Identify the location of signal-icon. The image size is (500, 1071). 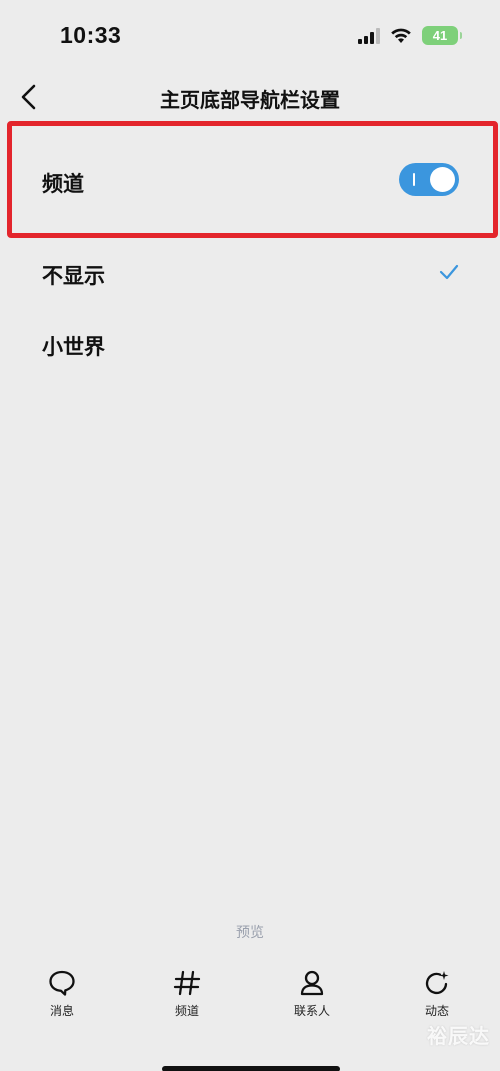
(369, 35).